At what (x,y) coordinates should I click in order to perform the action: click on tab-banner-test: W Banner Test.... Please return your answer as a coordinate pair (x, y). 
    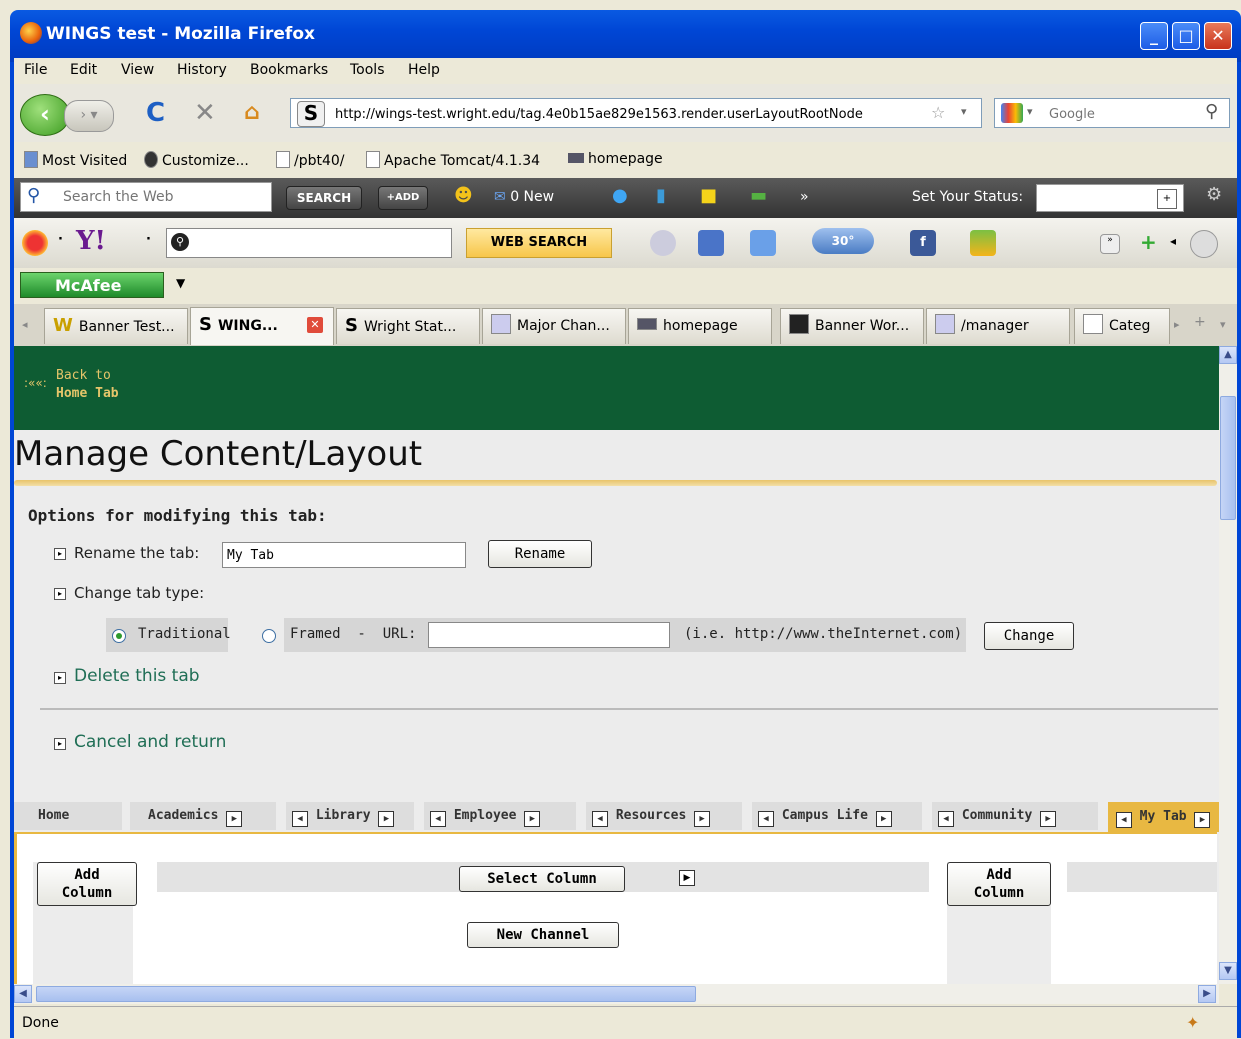
    Looking at the image, I should click on (116, 326).